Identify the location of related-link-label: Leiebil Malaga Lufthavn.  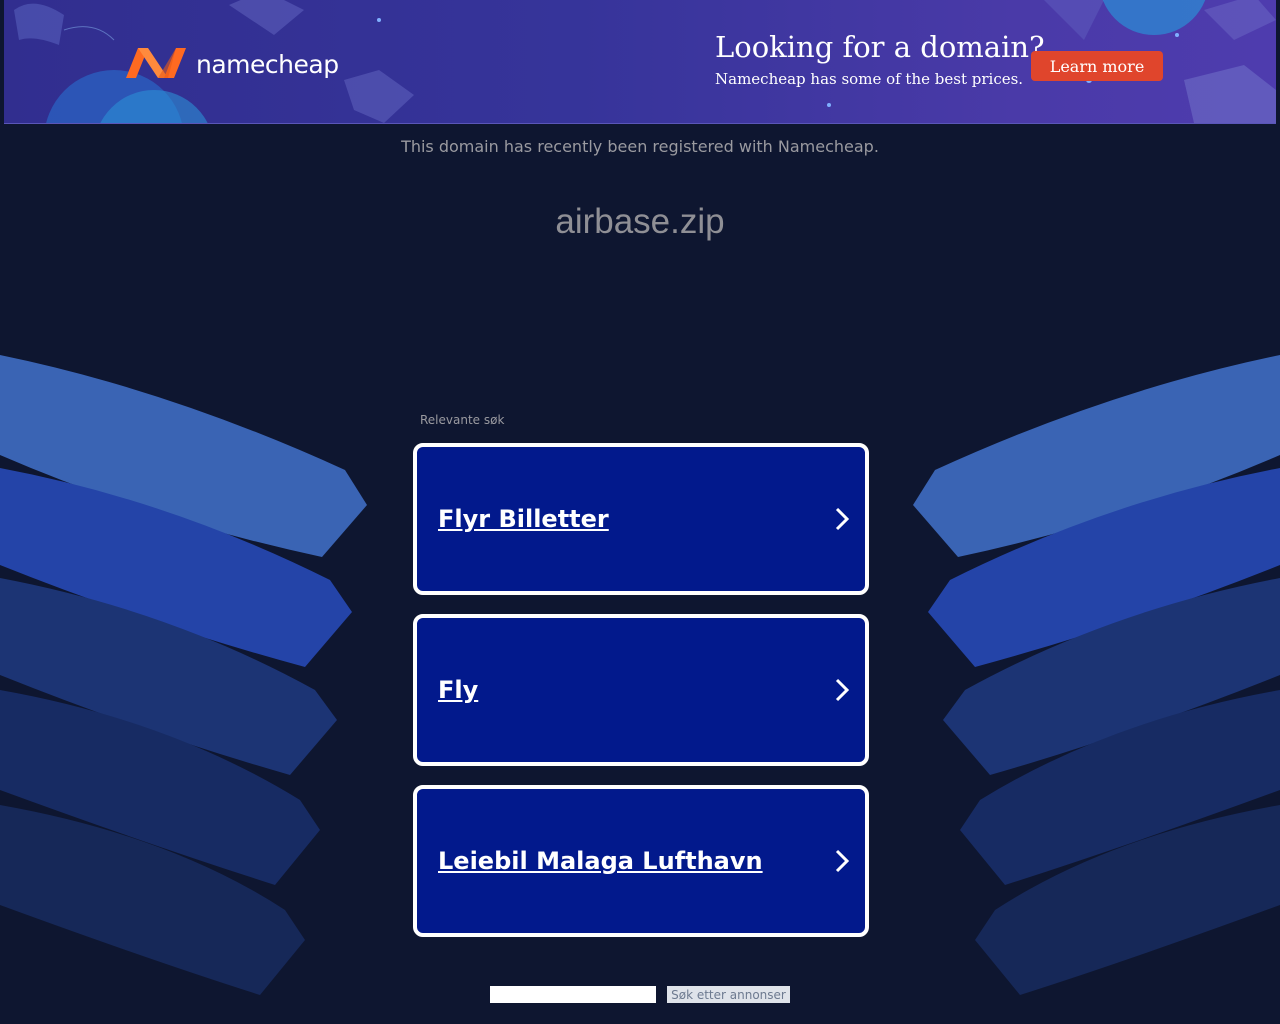
(600, 861).